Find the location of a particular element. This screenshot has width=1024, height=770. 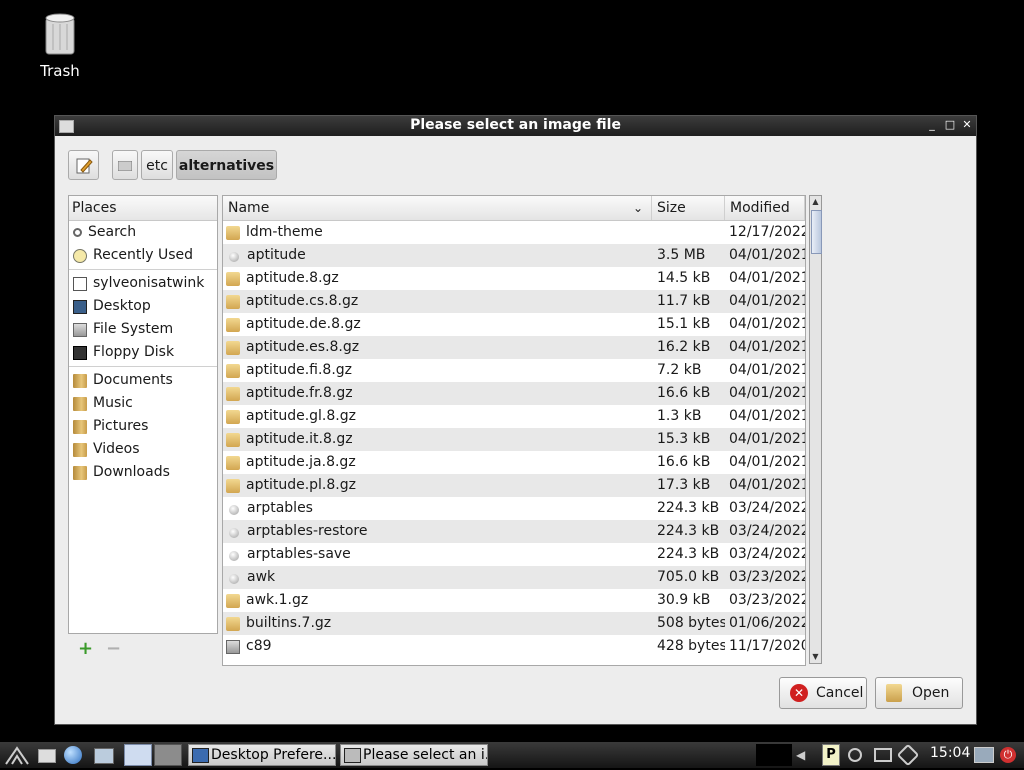

file-modified-cell: 03/23/2022 is located at coordinates (767, 577).